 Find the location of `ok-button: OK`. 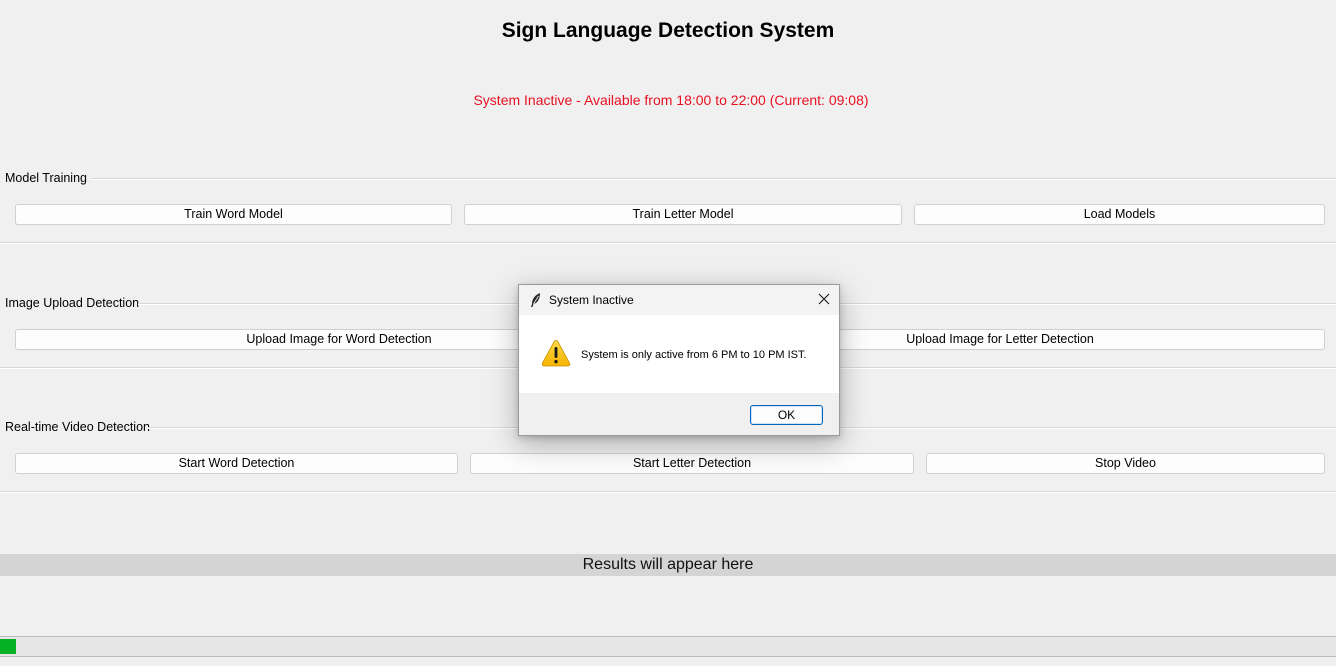

ok-button: OK is located at coordinates (786, 415).